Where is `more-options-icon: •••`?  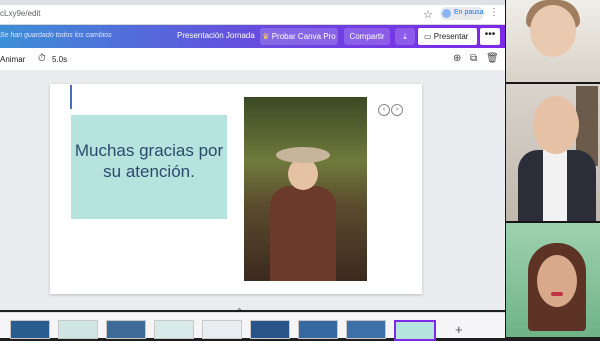
more-options-icon: ••• is located at coordinates (490, 36).